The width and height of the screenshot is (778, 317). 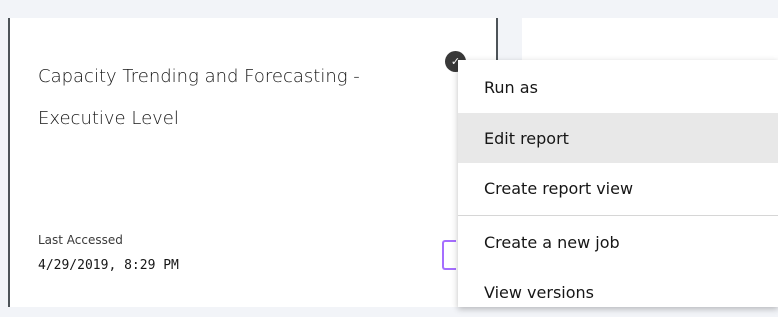 What do you see at coordinates (618, 87) in the screenshot?
I see `menu-item-run-as: Run as` at bounding box center [618, 87].